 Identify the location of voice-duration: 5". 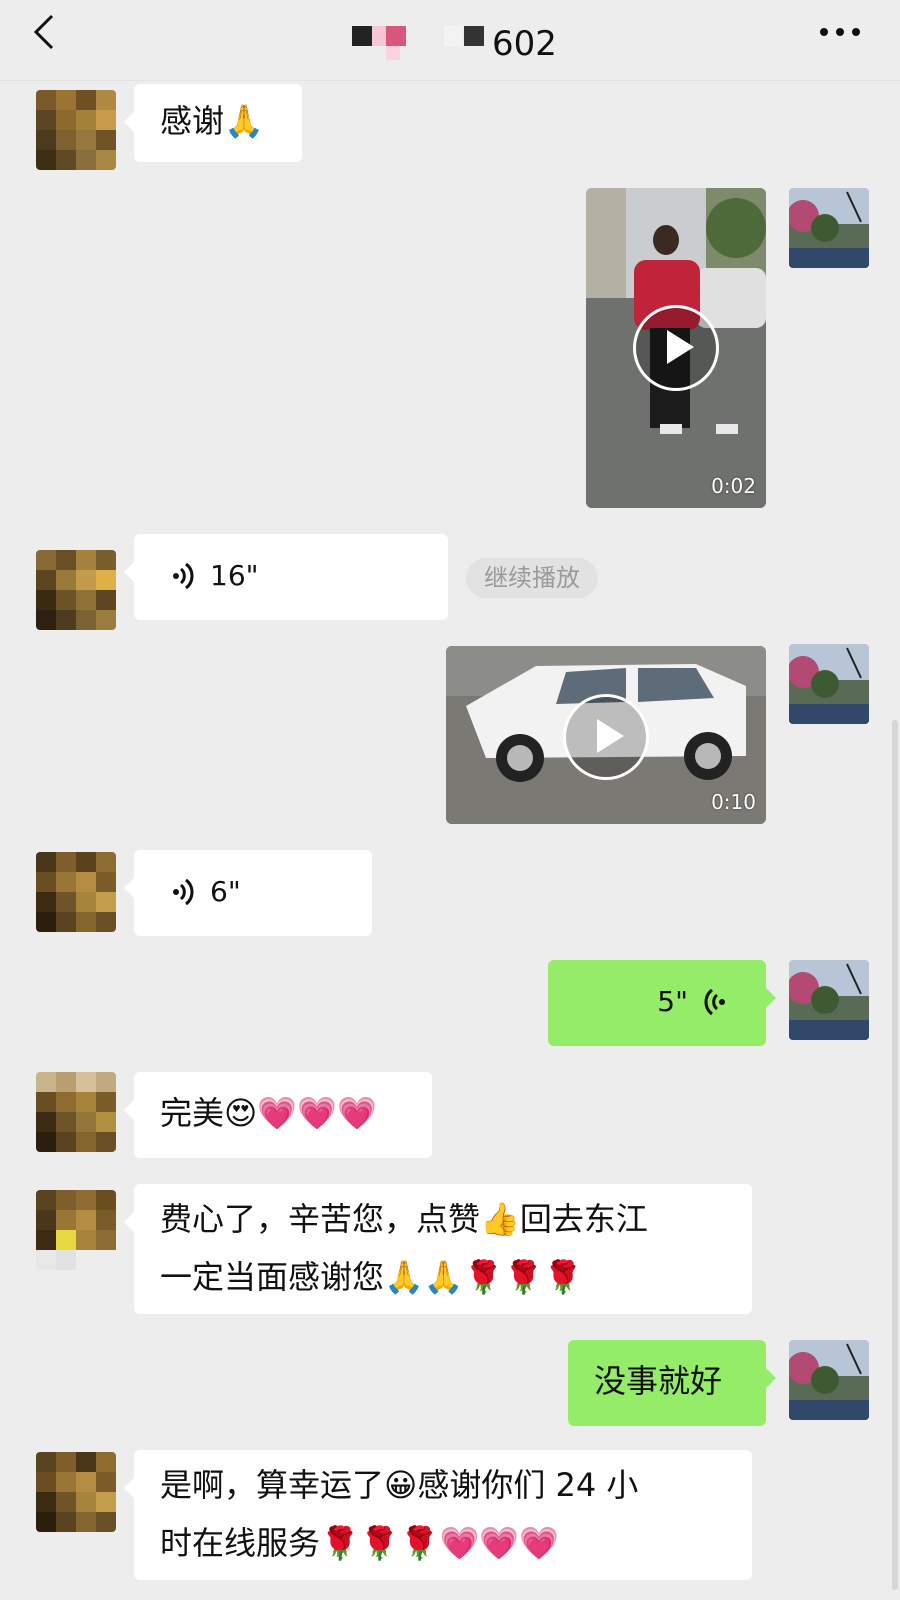
(672, 1001).